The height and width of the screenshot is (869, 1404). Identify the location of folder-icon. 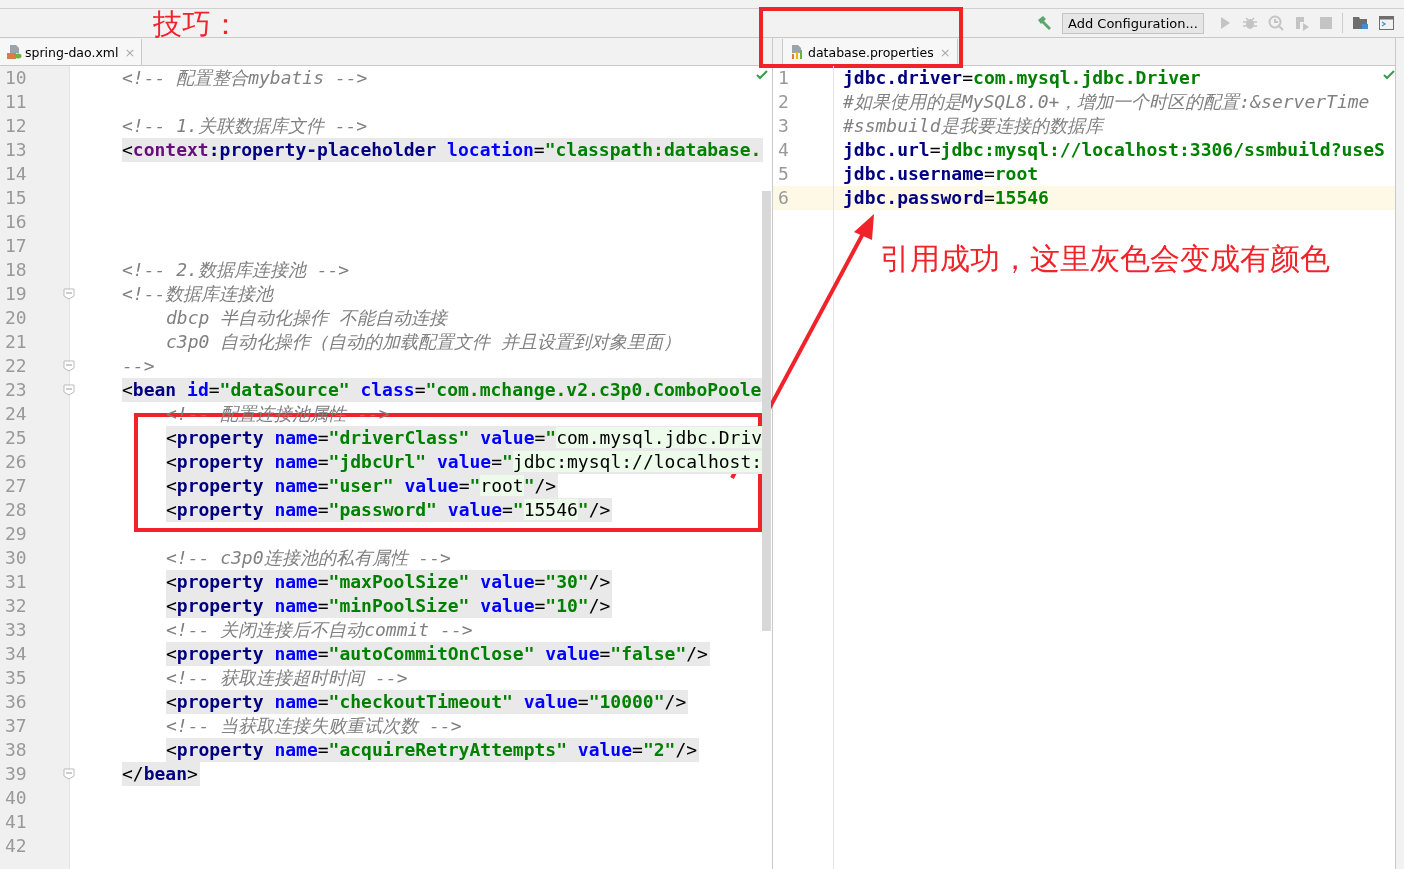
(1360, 23).